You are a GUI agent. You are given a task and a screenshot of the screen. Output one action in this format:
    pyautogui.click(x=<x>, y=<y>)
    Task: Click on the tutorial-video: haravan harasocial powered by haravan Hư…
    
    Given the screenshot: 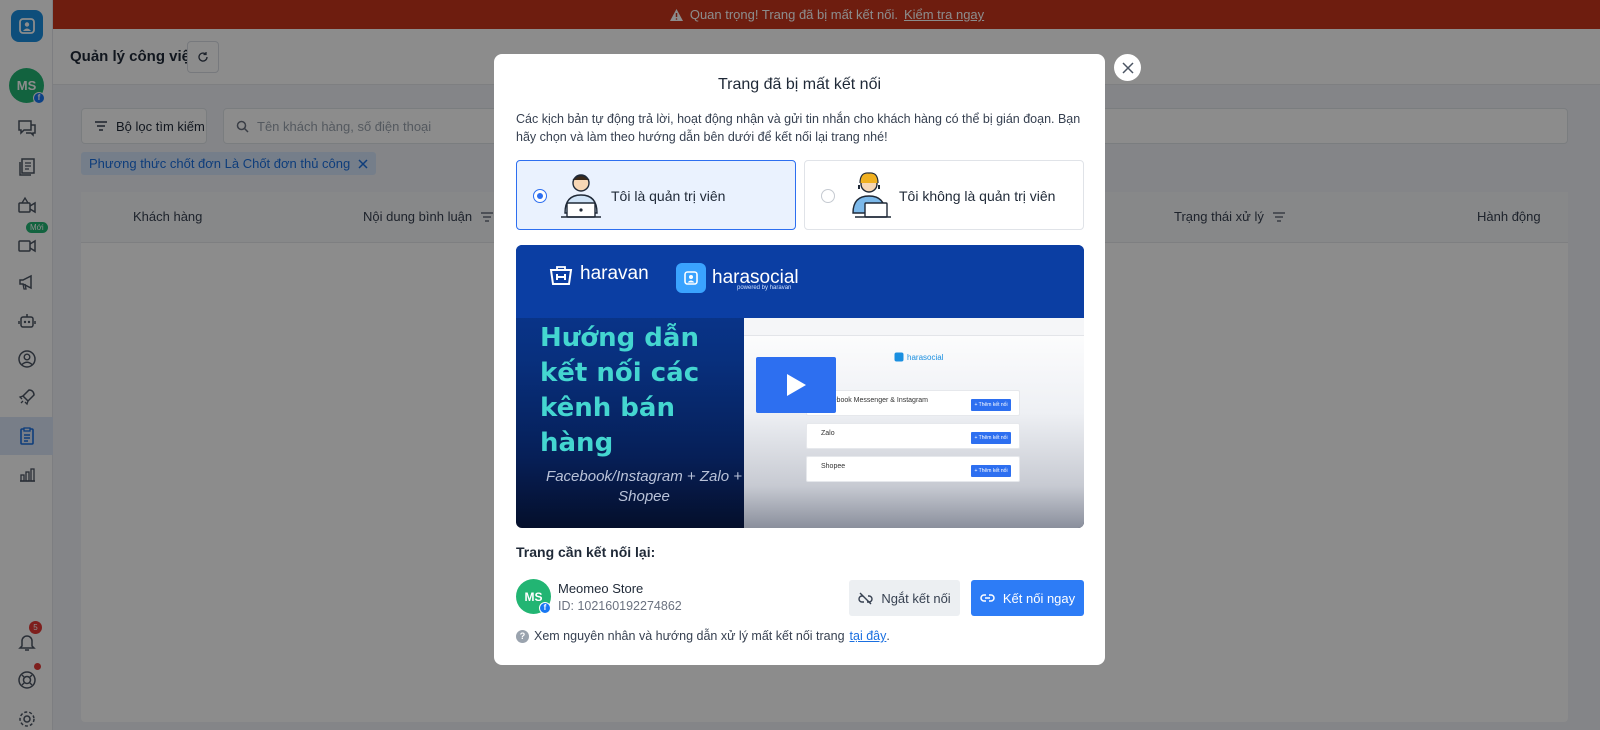 What is the action you would take?
    pyautogui.click(x=800, y=386)
    